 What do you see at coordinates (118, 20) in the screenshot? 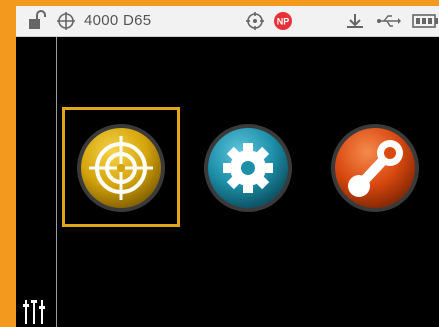
I see `illuminant-text: 4000 D65` at bounding box center [118, 20].